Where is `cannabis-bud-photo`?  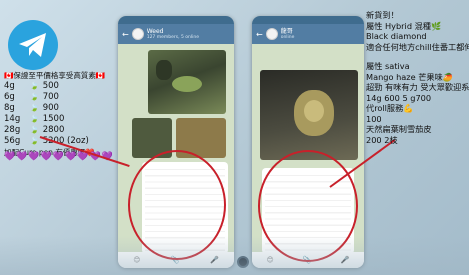 cannabis-bud-photo is located at coordinates (309, 115).